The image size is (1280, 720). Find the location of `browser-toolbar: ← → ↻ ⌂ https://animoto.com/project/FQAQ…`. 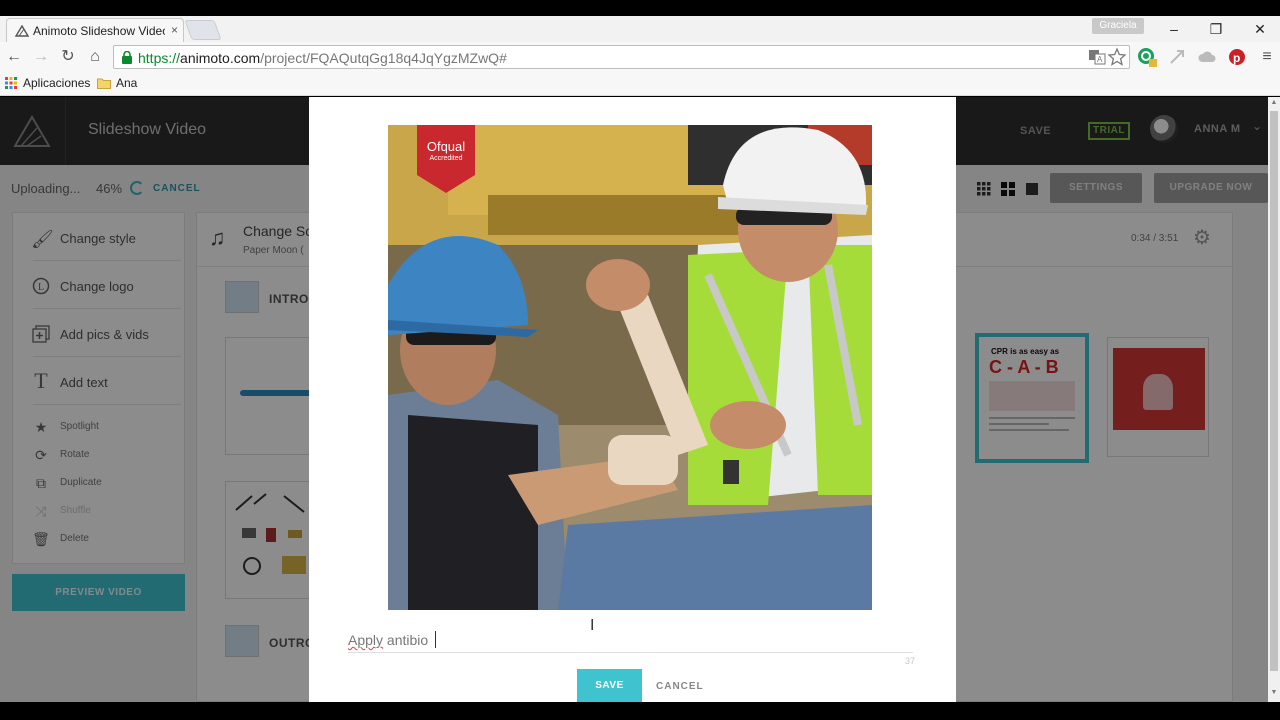

browser-toolbar: ← → ↻ ⌂ https://animoto.com/project/FQAQ… is located at coordinates (640, 57).